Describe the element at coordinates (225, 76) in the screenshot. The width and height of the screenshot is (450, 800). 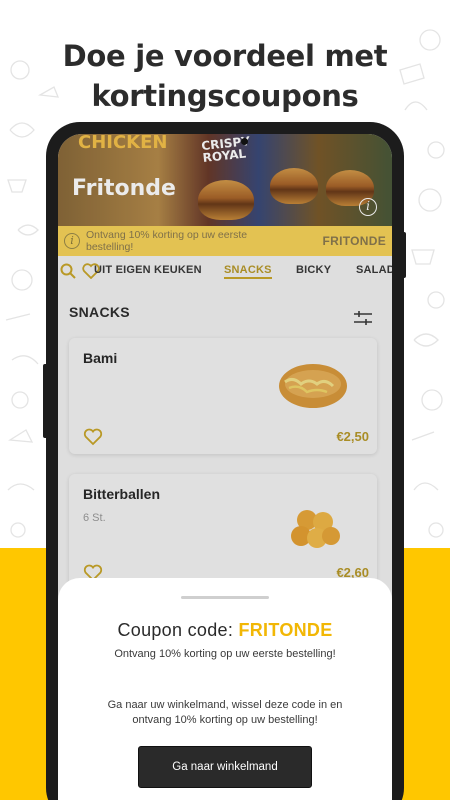
I see `headline: Doe je voordeel met kortingscoupons` at that location.